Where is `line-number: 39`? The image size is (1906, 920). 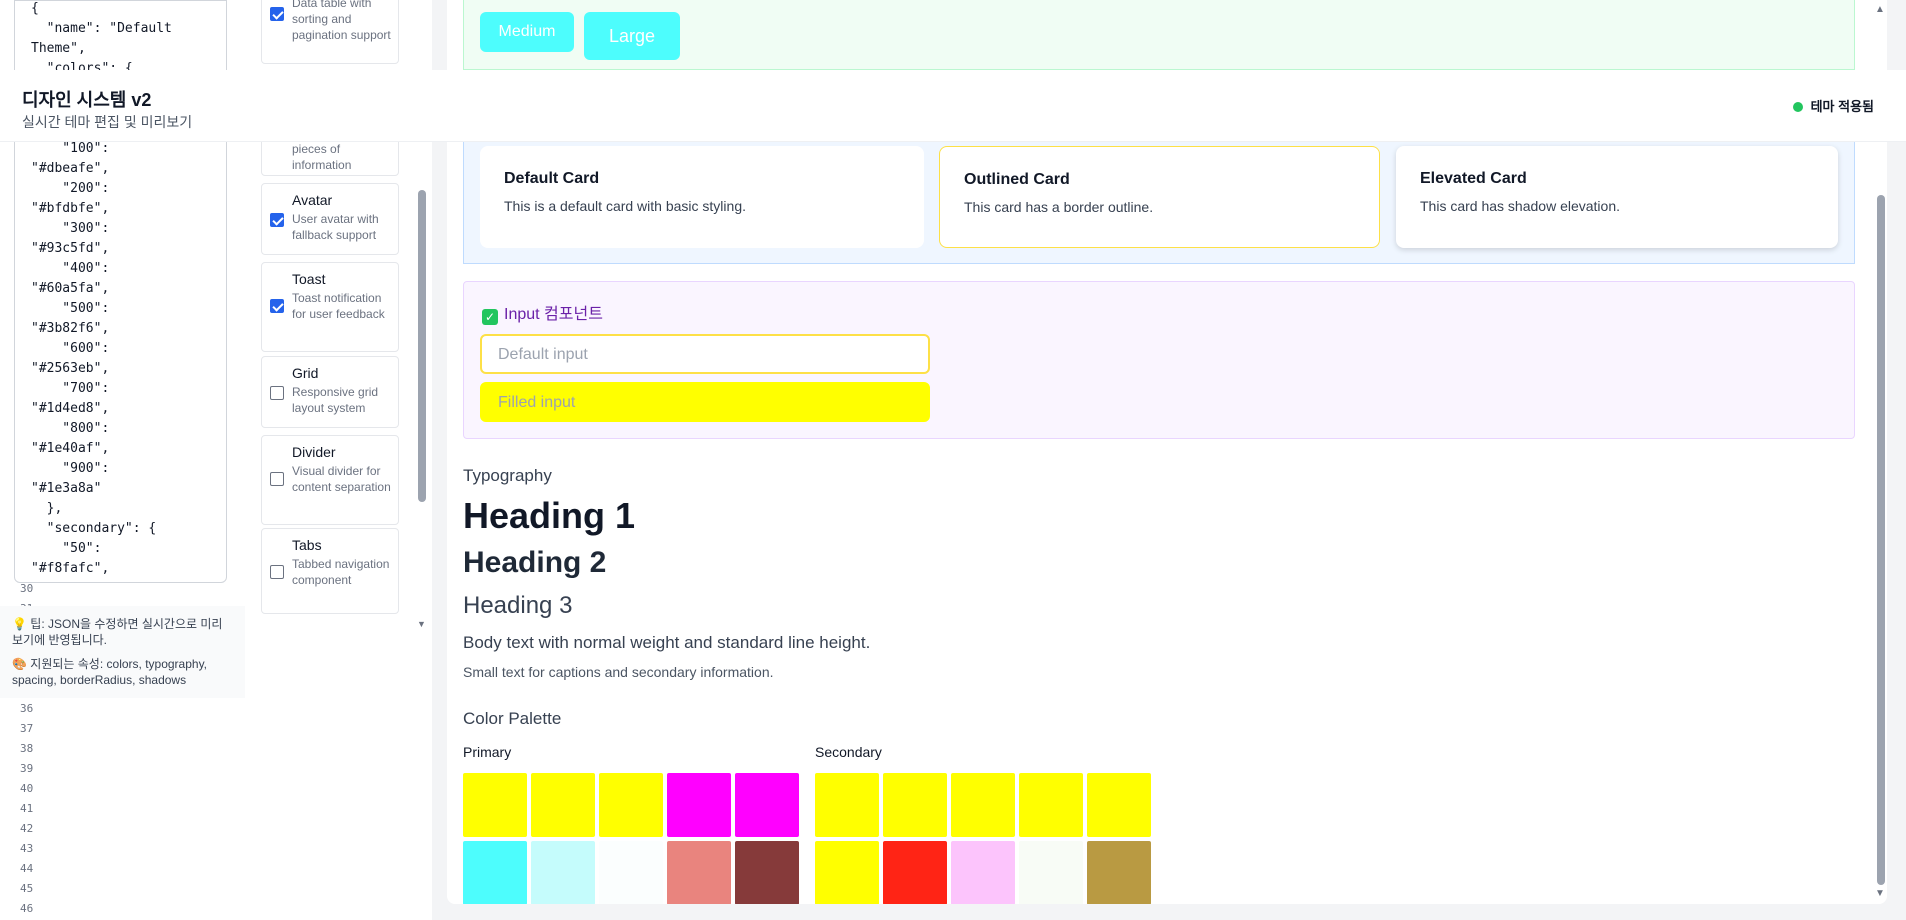 line-number: 39 is located at coordinates (27, 768).